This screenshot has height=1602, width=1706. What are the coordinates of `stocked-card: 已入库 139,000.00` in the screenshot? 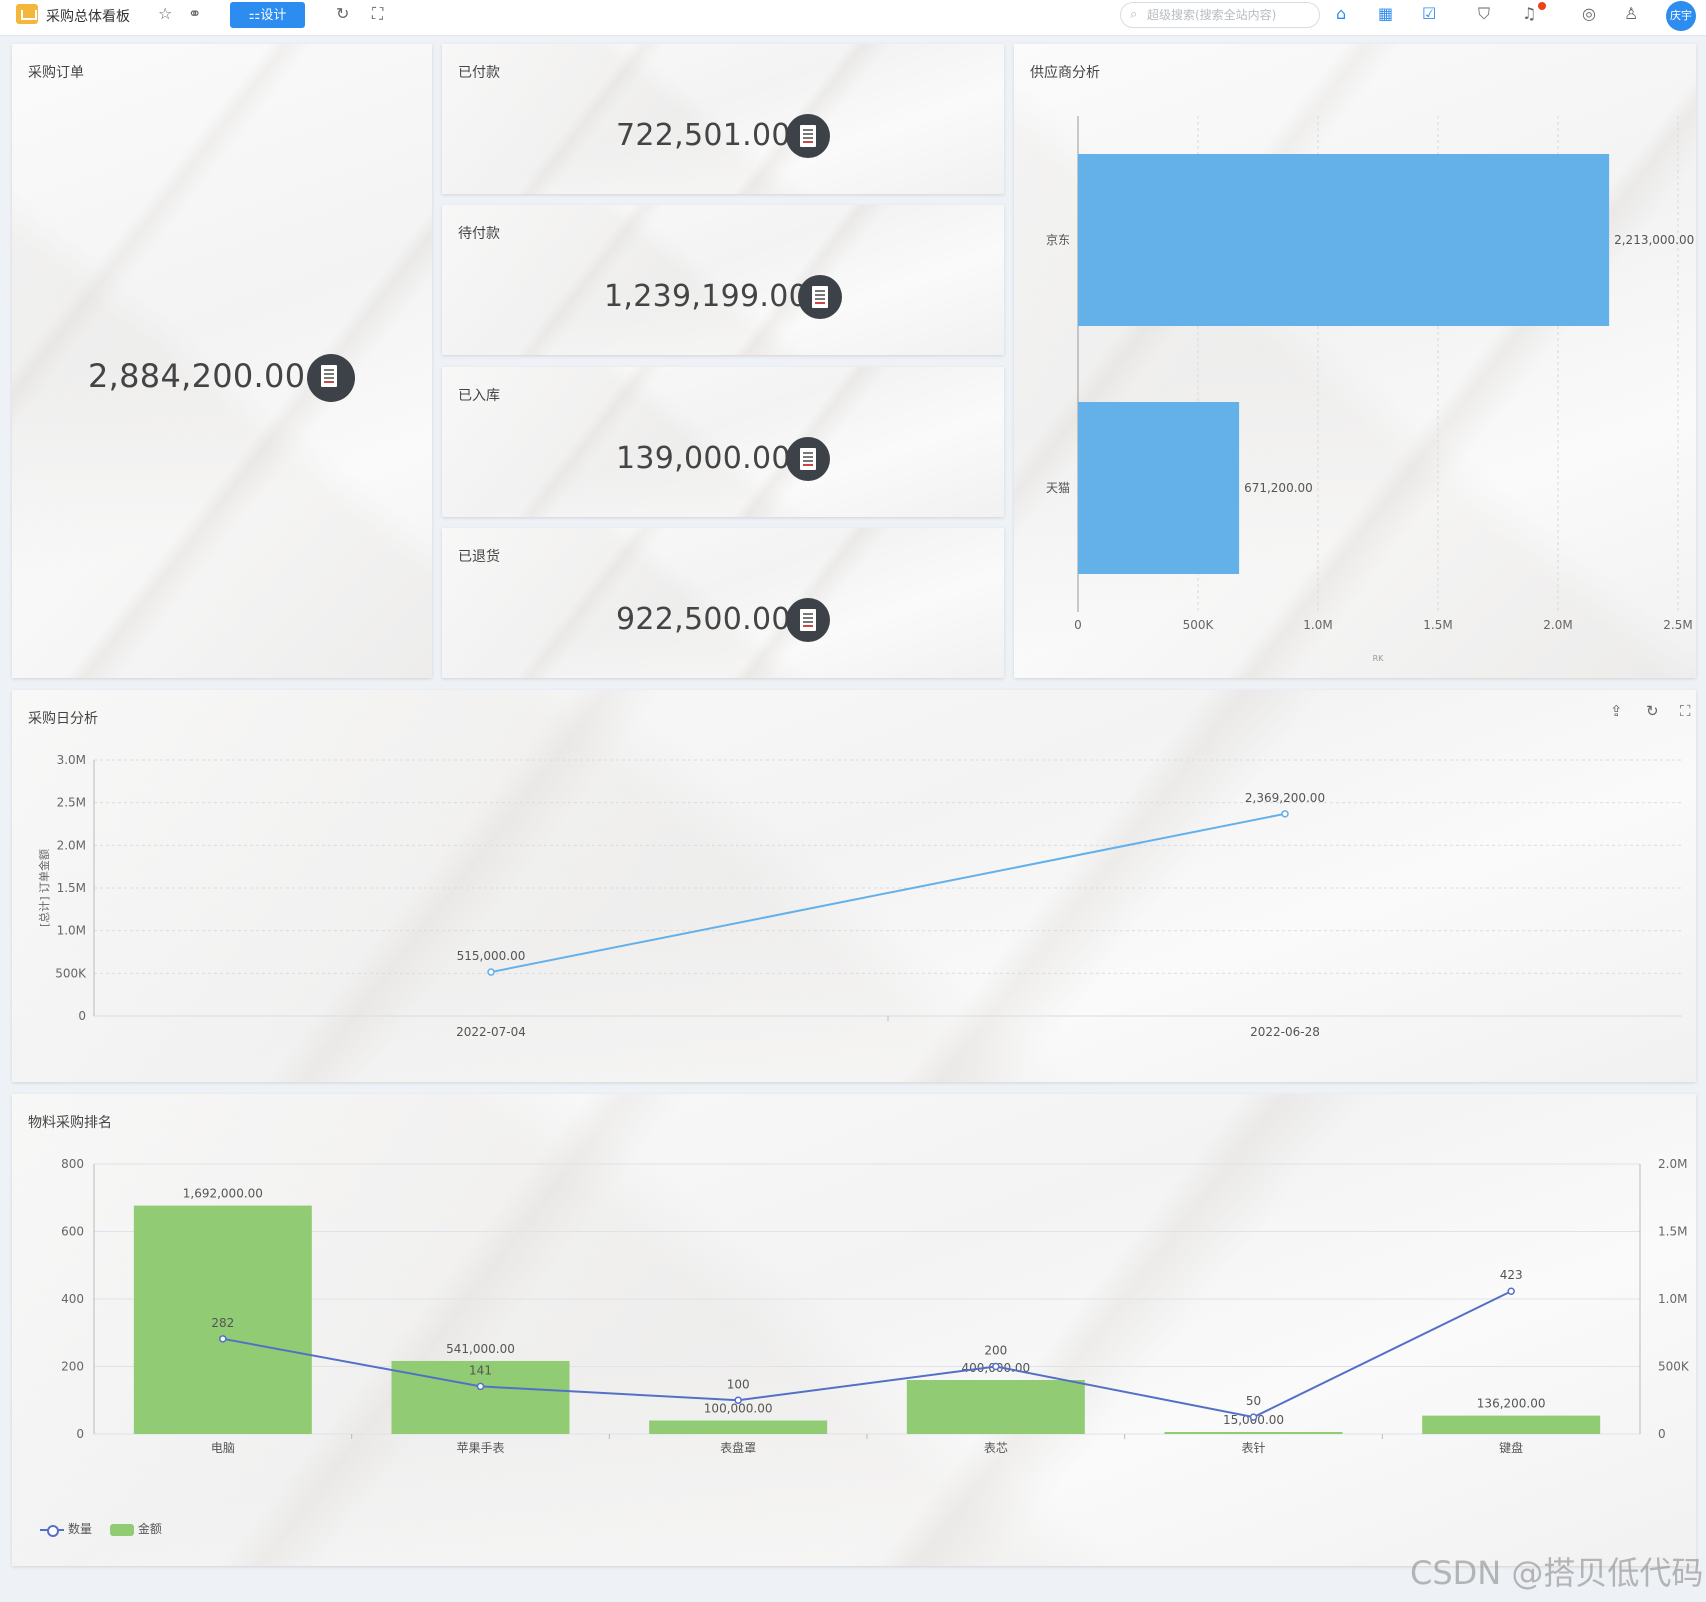 It's located at (723, 442).